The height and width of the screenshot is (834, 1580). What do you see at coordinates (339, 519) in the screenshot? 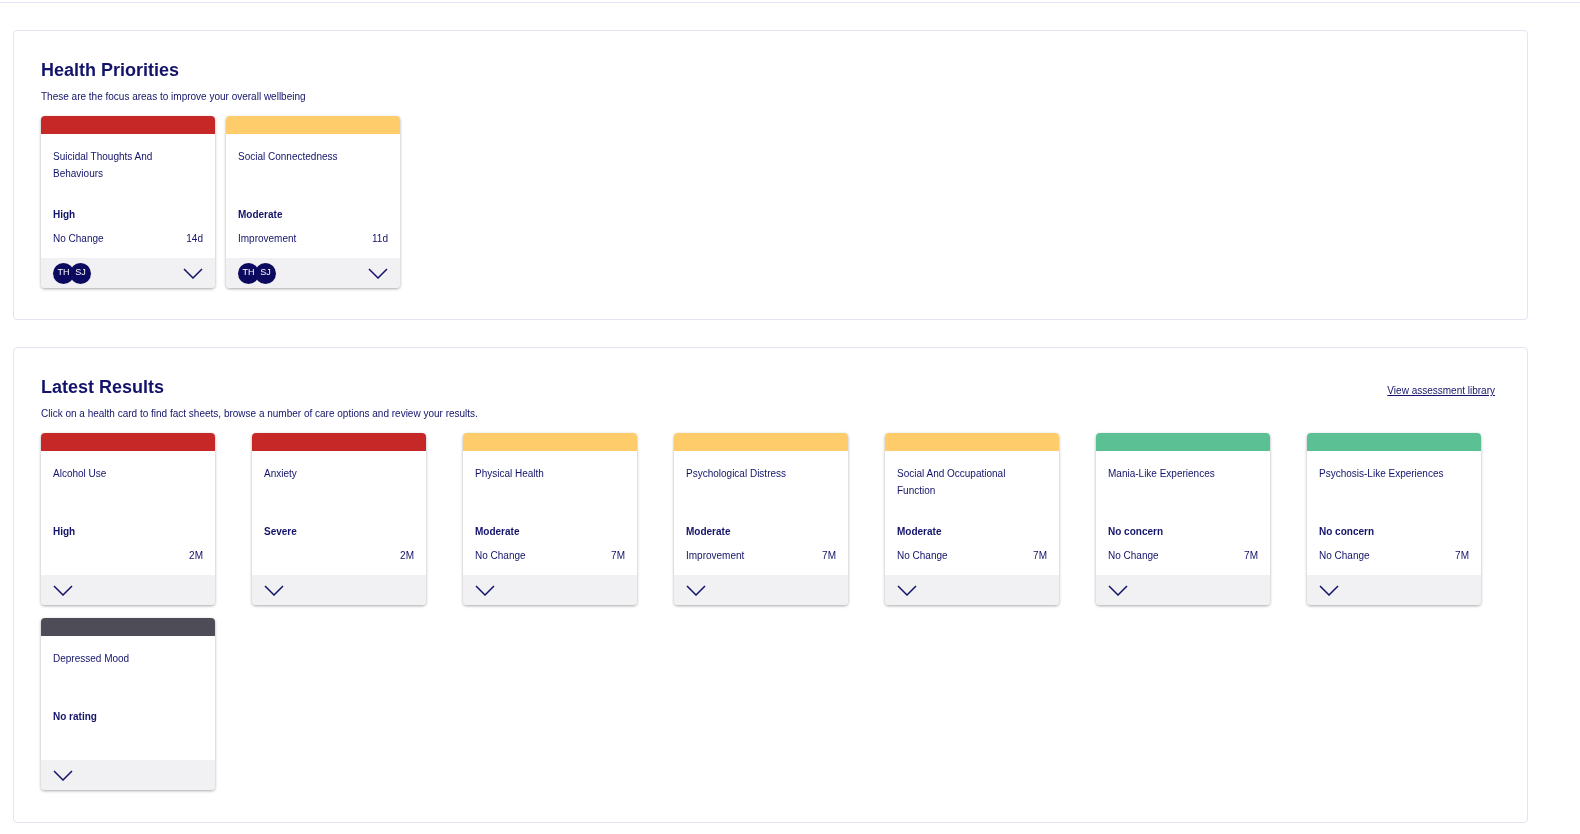
I see `health-card: Anxiety Severe 2M` at bounding box center [339, 519].